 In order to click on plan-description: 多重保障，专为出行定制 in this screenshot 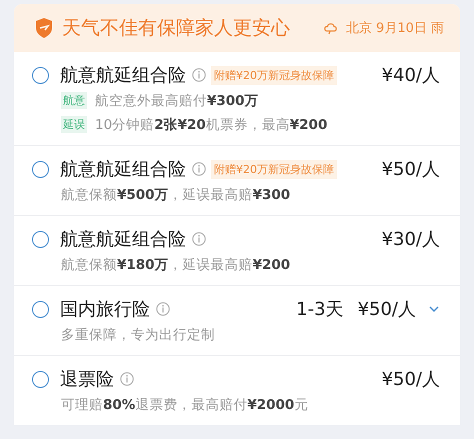, I will do `click(138, 335)`.